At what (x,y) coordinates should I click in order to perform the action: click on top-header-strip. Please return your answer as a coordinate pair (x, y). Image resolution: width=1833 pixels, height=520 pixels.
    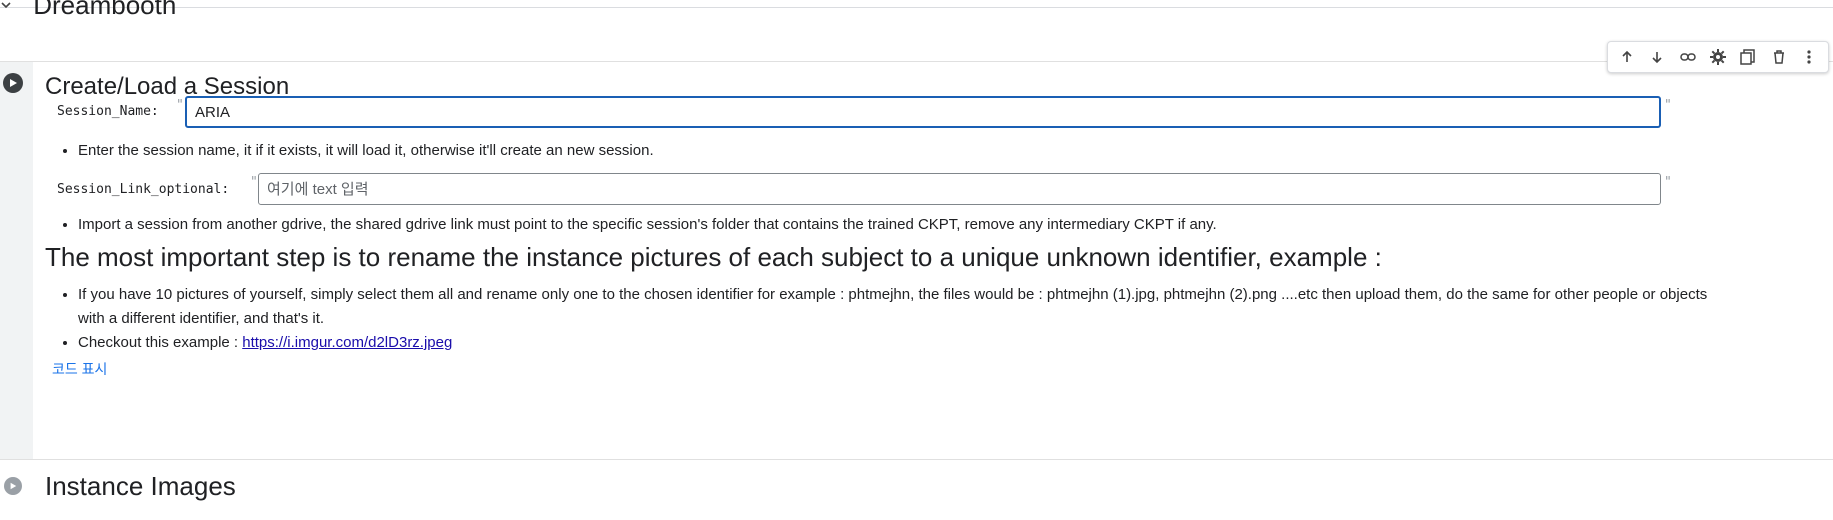
    Looking at the image, I should click on (916, 4).